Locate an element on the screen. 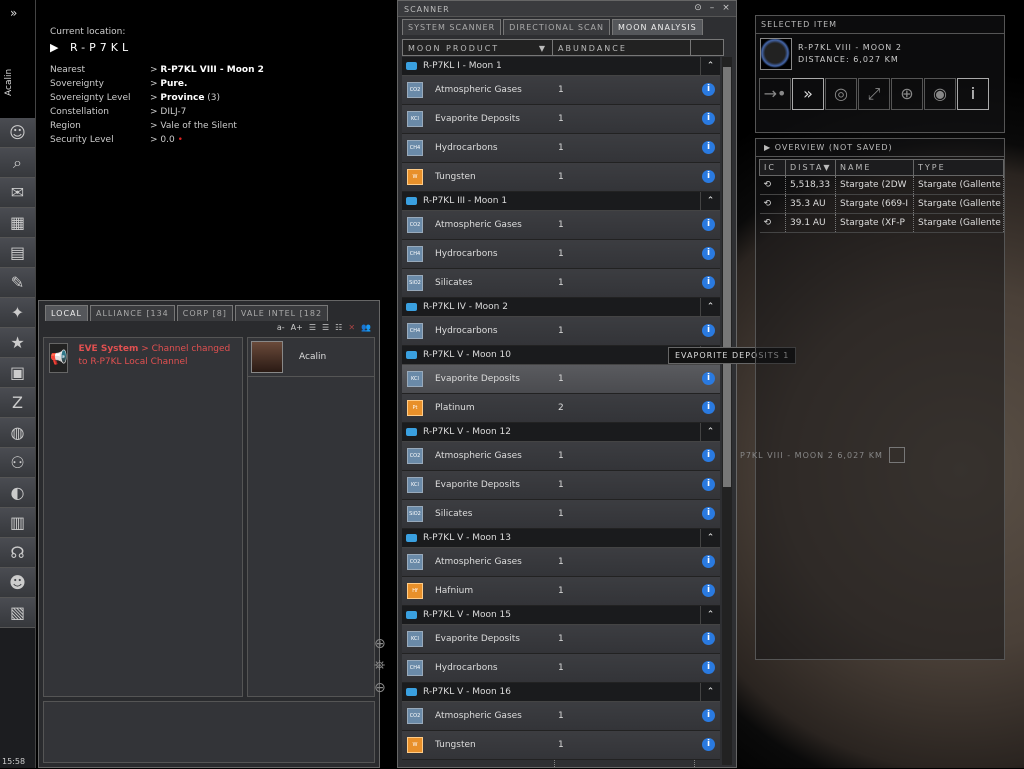 This screenshot has height=769, width=1024. browser-icon: ◐ is located at coordinates (17, 493).